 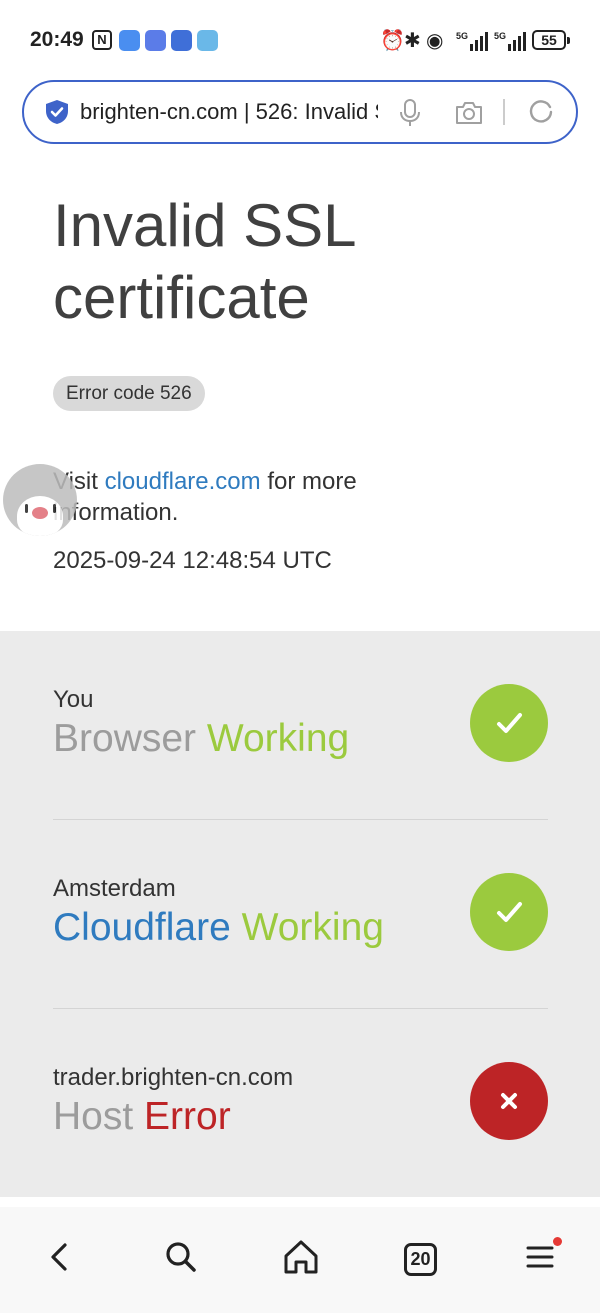 I want to click on alarm-icon: ⏰, so click(x=392, y=41).